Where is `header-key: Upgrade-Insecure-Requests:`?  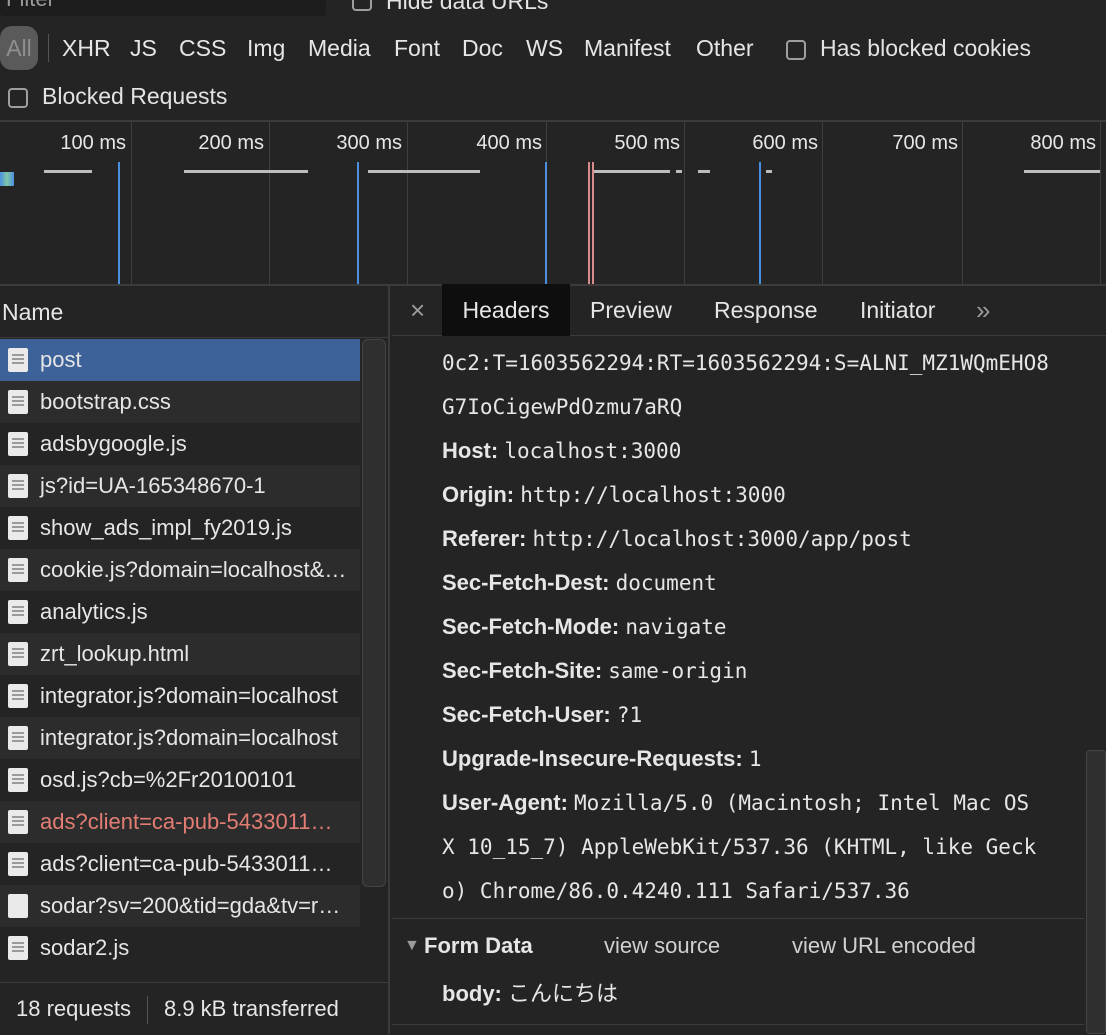
header-key: Upgrade-Insecure-Requests: is located at coordinates (592, 758).